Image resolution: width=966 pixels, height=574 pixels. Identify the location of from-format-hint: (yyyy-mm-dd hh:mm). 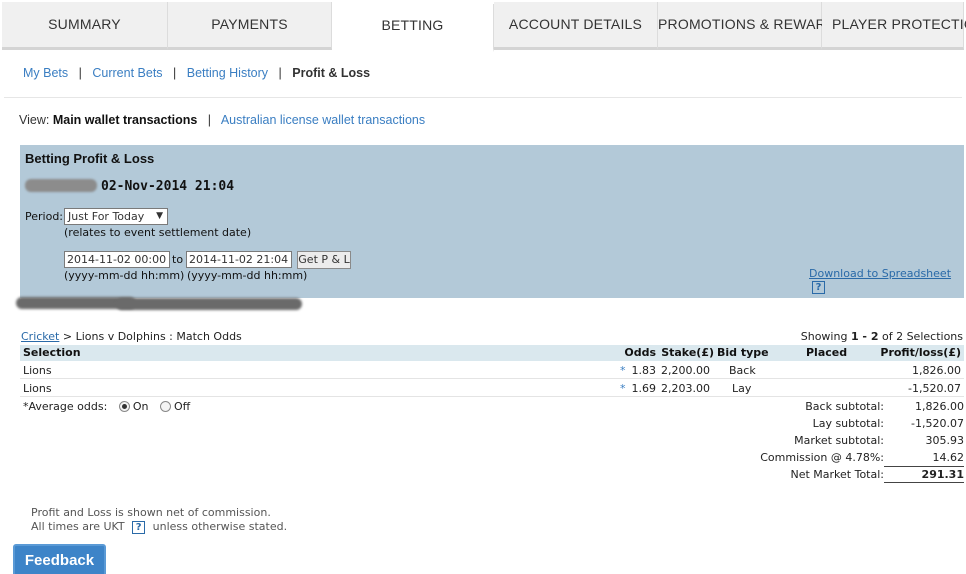
(124, 275).